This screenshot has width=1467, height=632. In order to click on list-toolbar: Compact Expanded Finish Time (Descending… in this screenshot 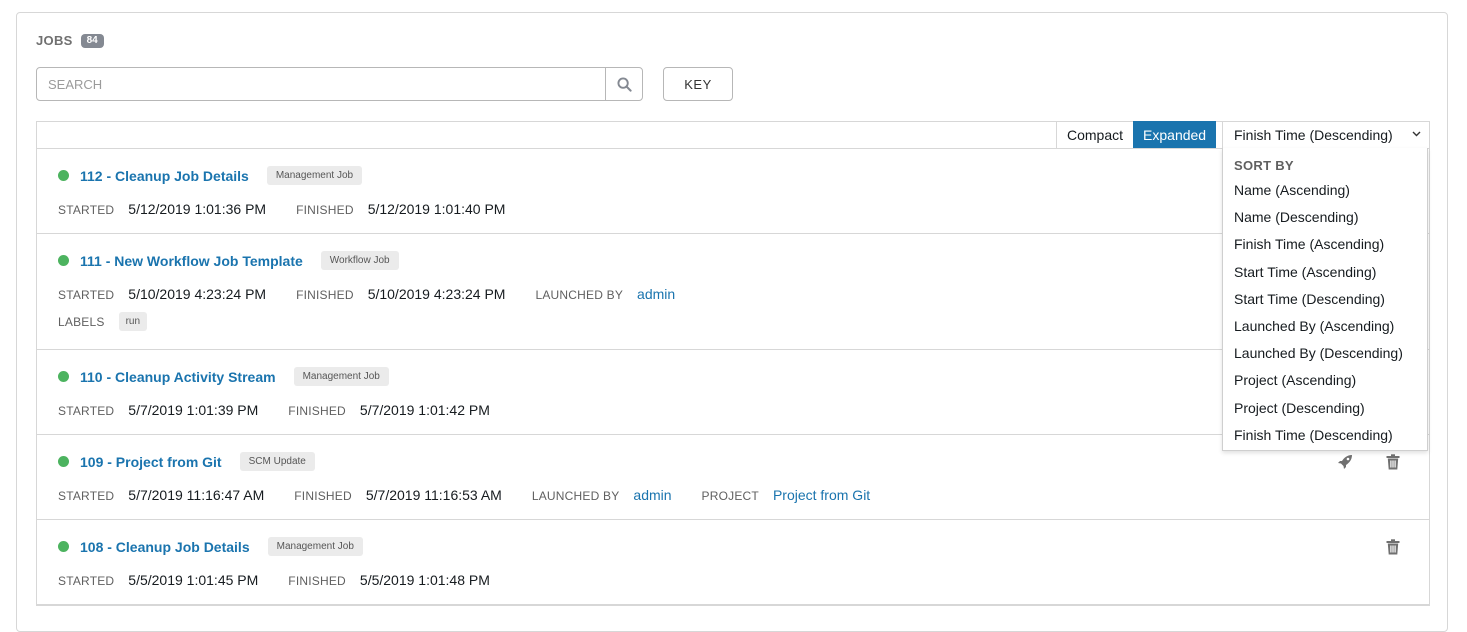, I will do `click(733, 135)`.